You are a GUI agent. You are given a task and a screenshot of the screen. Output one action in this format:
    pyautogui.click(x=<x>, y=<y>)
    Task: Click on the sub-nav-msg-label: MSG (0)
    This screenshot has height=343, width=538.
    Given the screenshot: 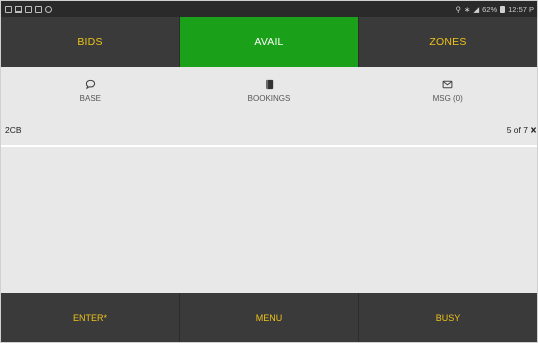 What is the action you would take?
    pyautogui.click(x=447, y=98)
    